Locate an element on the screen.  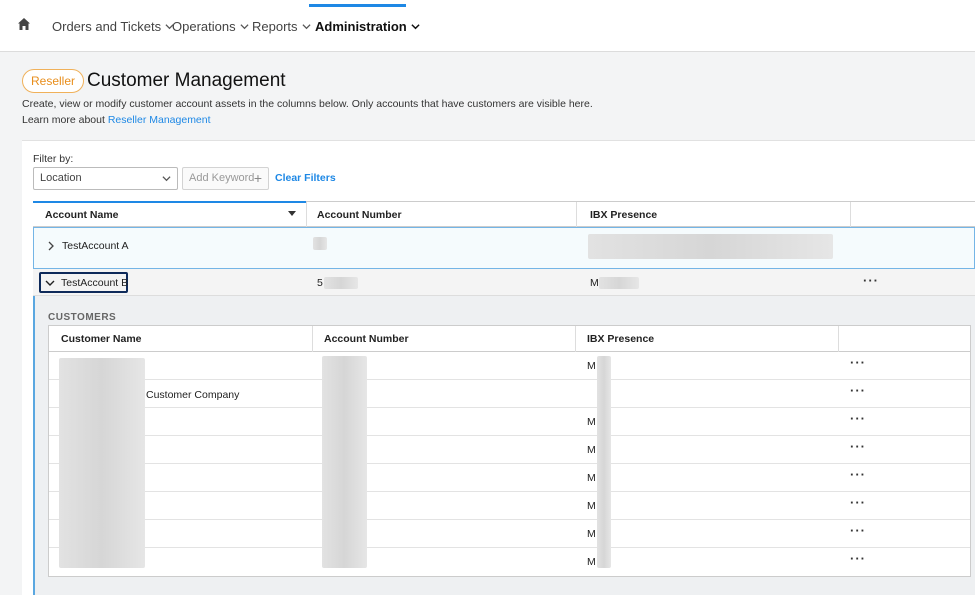
location-select: Location is located at coordinates (105, 178).